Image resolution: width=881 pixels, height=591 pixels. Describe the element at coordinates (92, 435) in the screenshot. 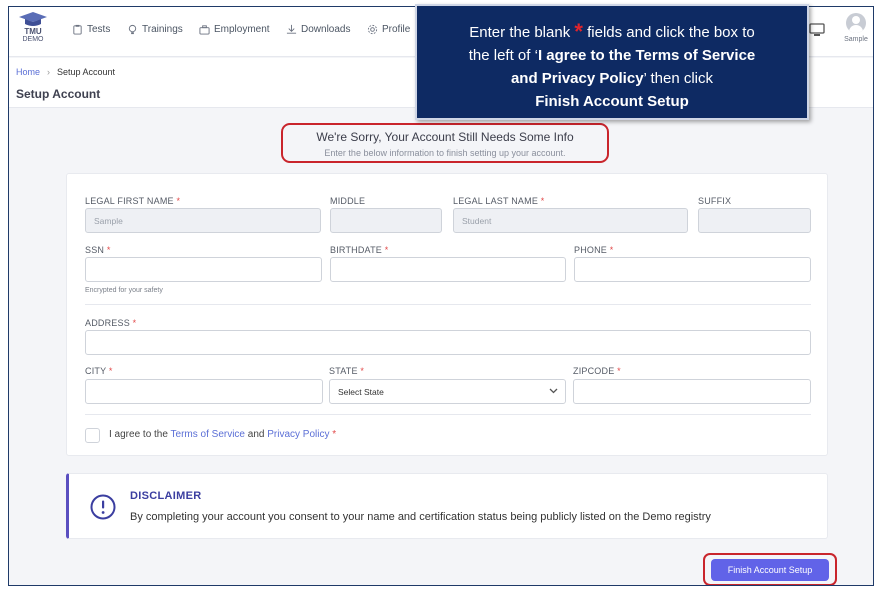

I see `agree-checkbox` at that location.